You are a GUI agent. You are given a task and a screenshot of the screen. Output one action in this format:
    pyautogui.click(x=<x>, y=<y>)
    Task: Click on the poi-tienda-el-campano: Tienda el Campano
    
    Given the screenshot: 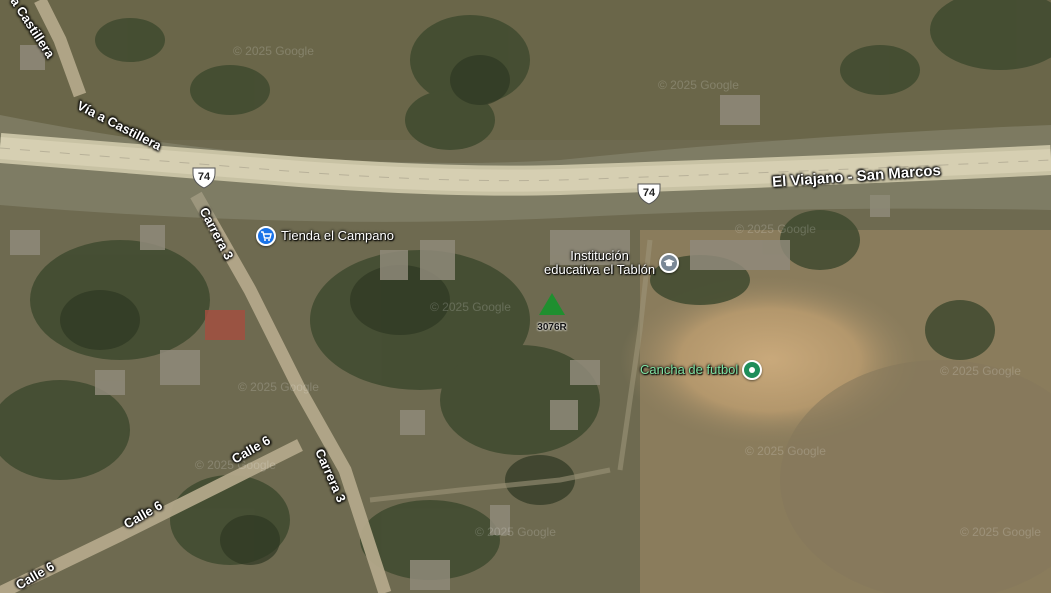 What is the action you would take?
    pyautogui.click(x=325, y=236)
    